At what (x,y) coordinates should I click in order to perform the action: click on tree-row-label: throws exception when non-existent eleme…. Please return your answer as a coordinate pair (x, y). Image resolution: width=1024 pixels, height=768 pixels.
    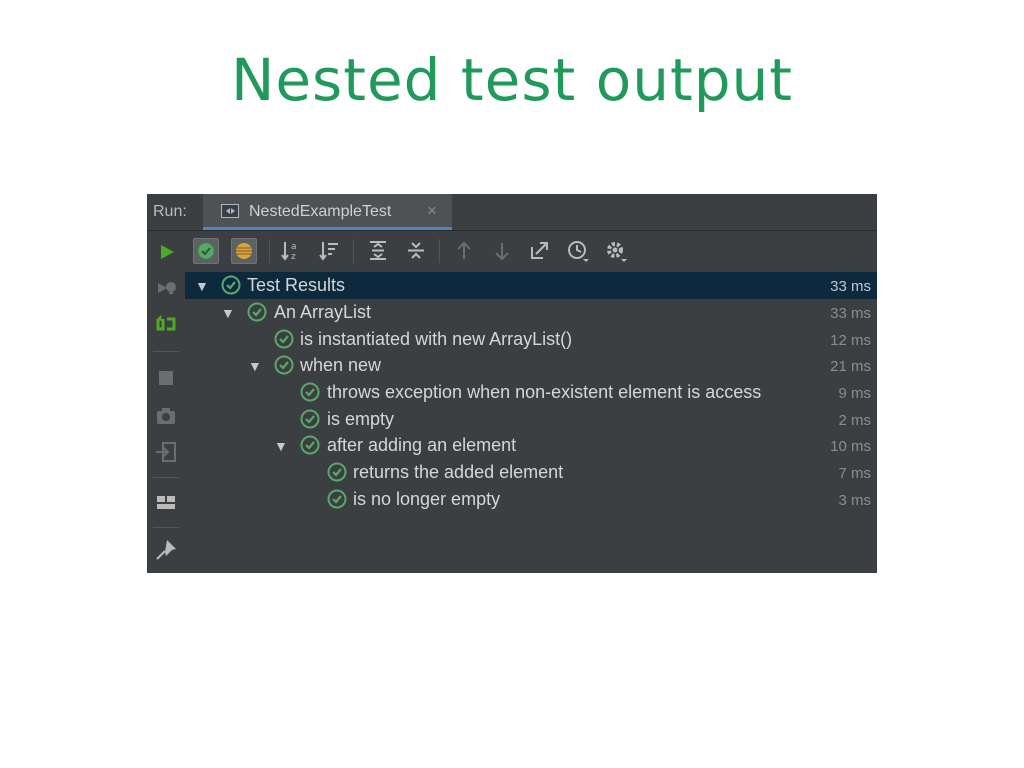
    Looking at the image, I should click on (544, 392).